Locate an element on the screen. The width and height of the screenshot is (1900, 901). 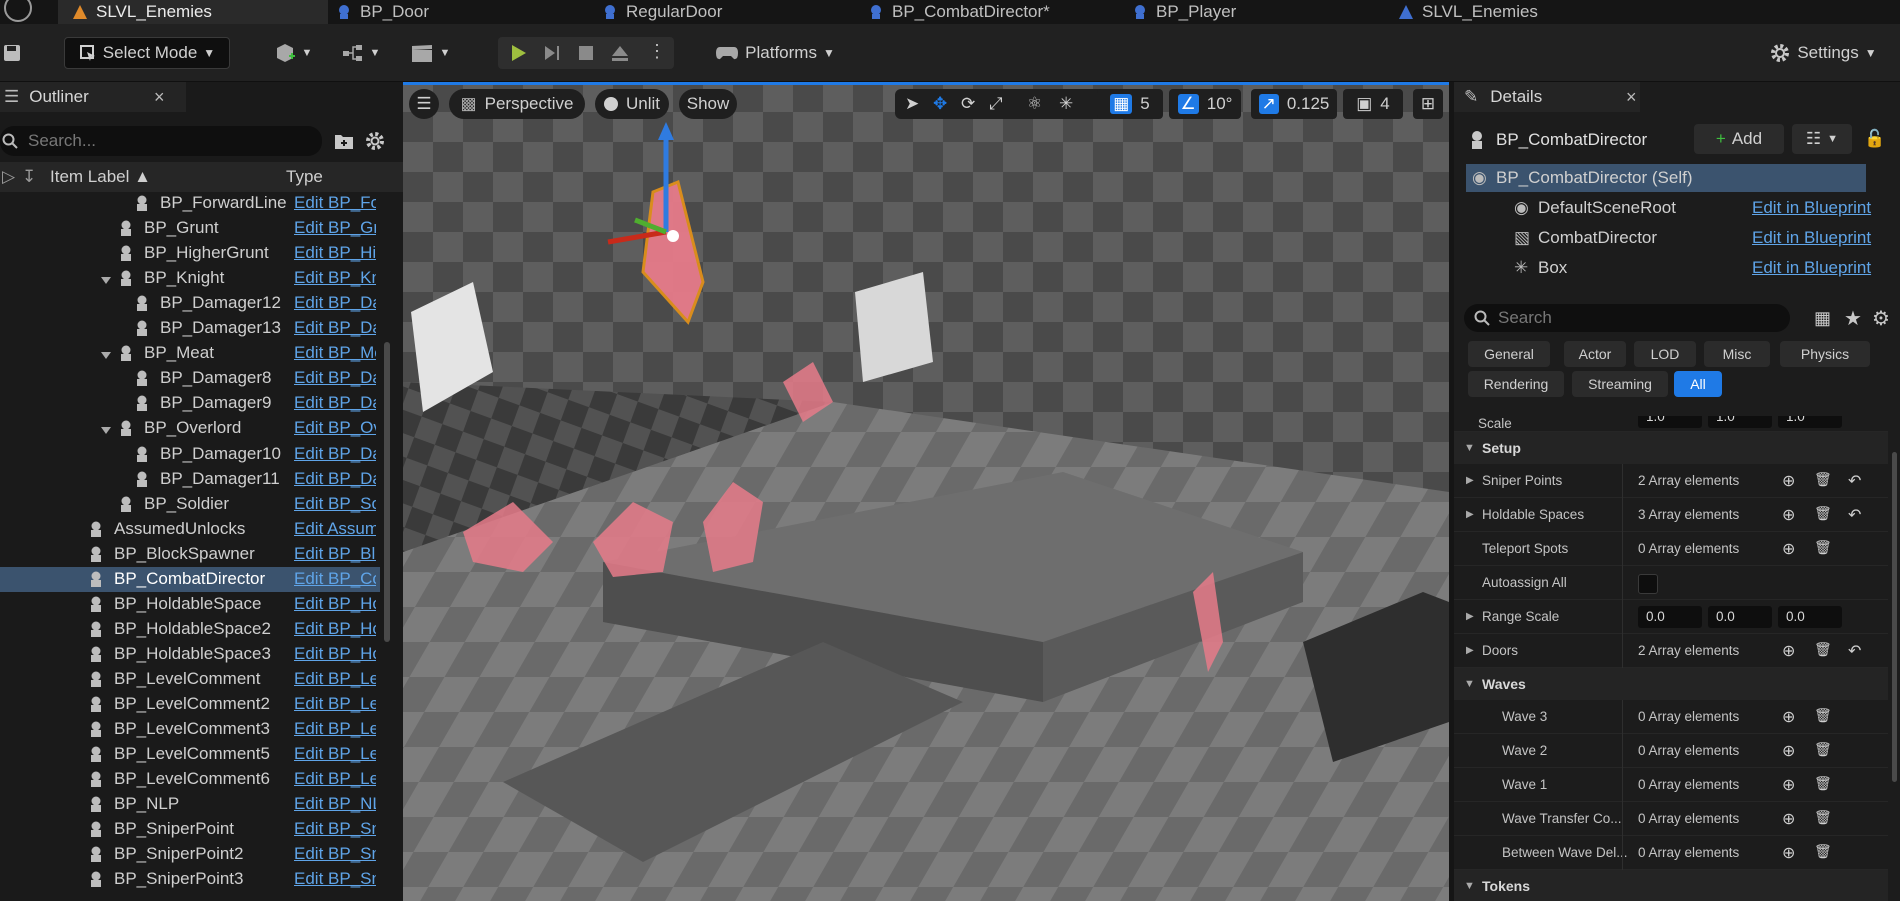
scale-z-field: 1.0 is located at coordinates (1810, 422).